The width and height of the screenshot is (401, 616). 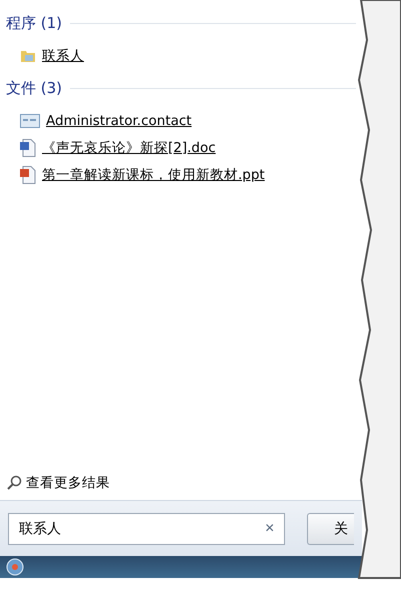 I want to click on powerpoint-document-icon, so click(x=28, y=175).